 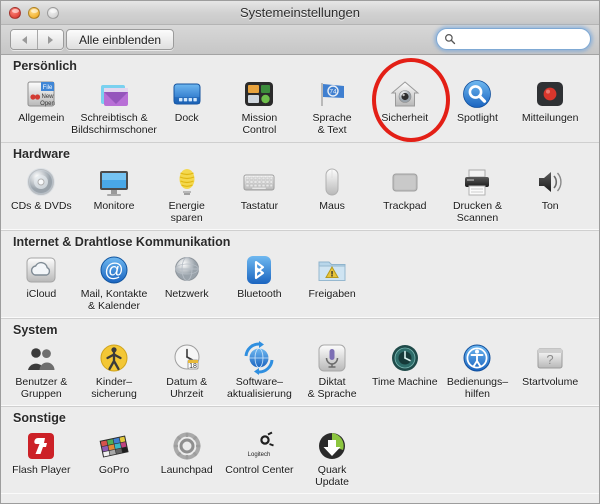 I want to click on pref-pane-timemachine: Time Machine, so click(x=404, y=369).